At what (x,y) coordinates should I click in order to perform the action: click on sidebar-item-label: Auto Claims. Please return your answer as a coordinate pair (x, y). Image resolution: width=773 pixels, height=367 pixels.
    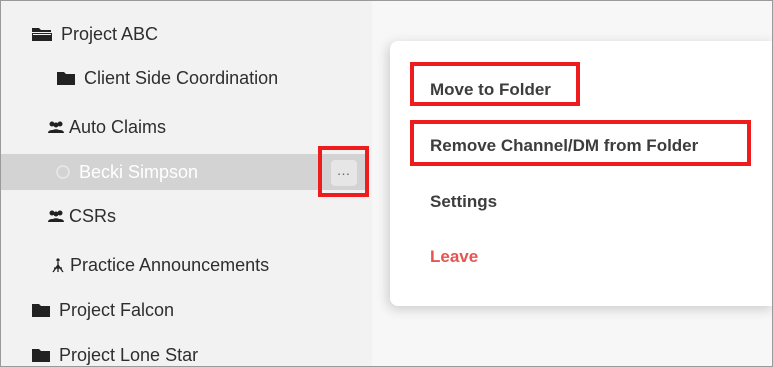
    Looking at the image, I should click on (118, 126).